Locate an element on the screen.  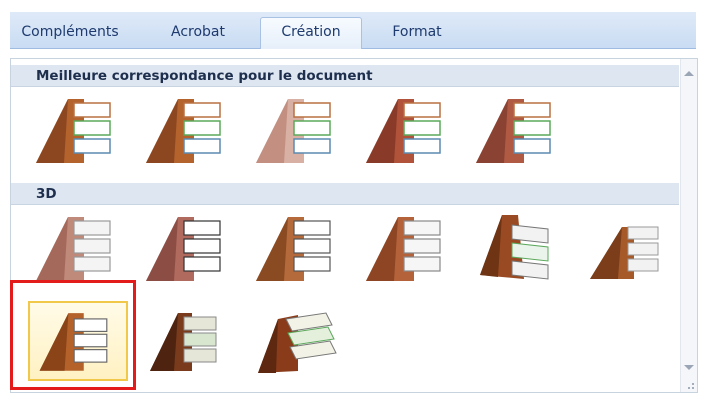
resize-grip-icon is located at coordinates (690, 385).